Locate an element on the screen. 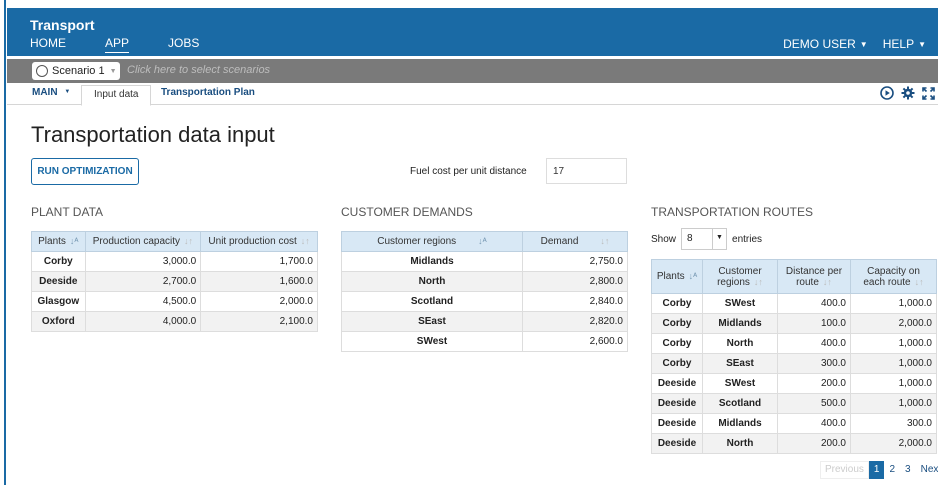  scenario-hint: Click here to select scenarios is located at coordinates (198, 70).